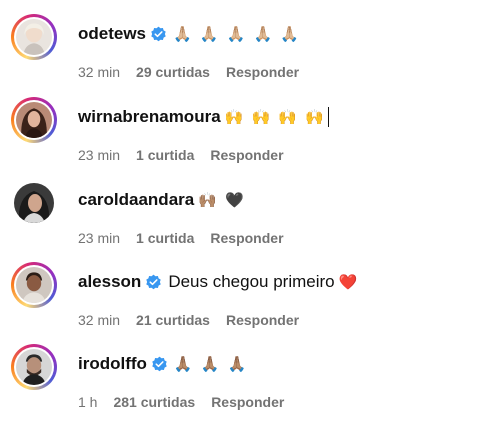 This screenshot has width=482, height=426. Describe the element at coordinates (275, 117) in the screenshot. I see `comment-emojis: 🙌 🙌 🙌 🙌` at that location.